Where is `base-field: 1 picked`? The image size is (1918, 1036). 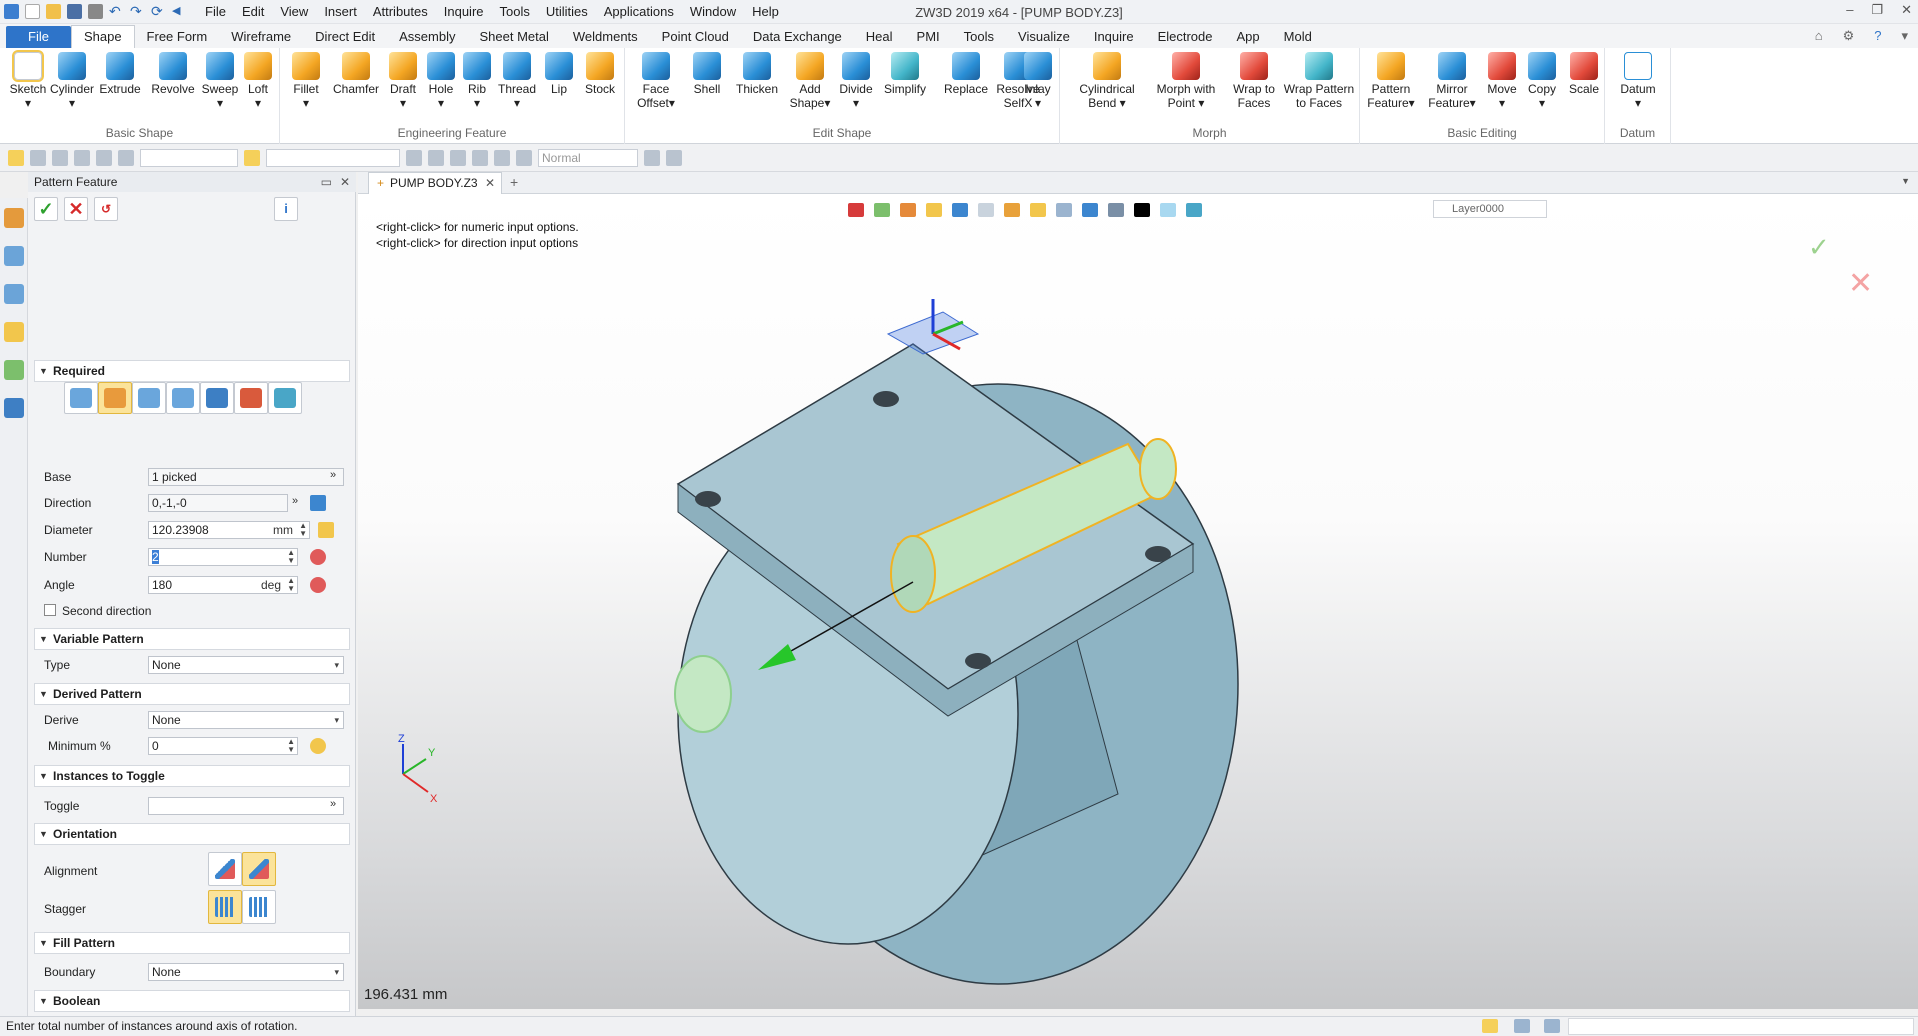
base-field: 1 picked is located at coordinates (246, 477).